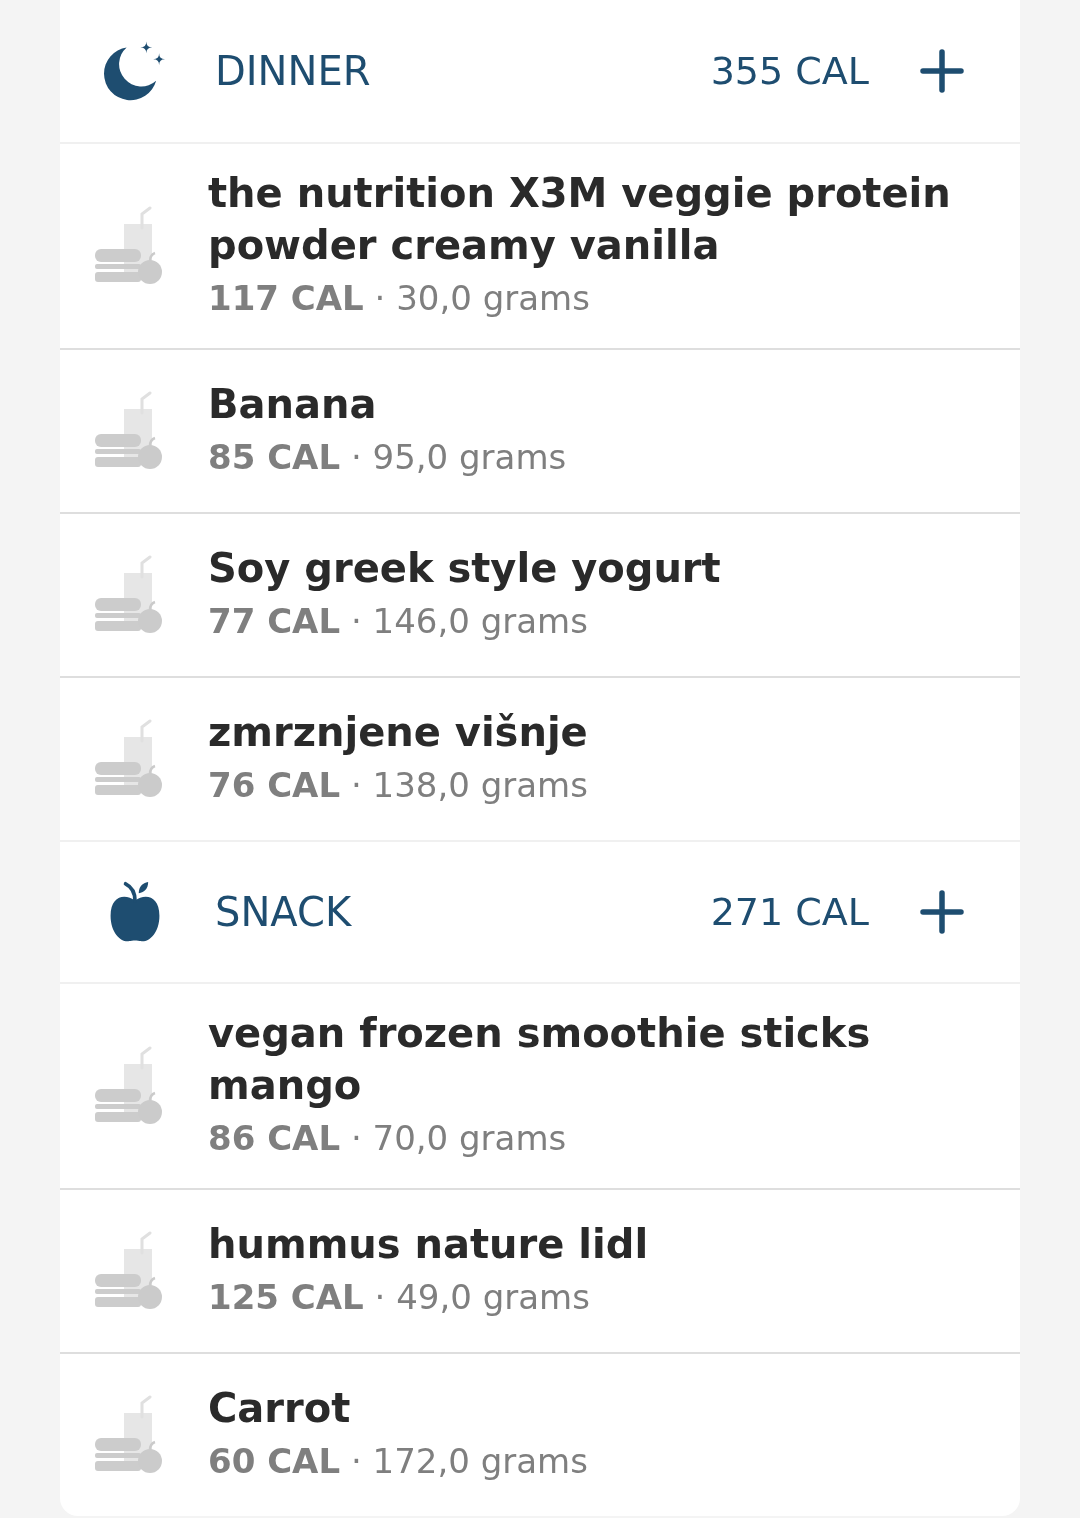  I want to click on food-name: hummus nature lidl, so click(429, 1244).